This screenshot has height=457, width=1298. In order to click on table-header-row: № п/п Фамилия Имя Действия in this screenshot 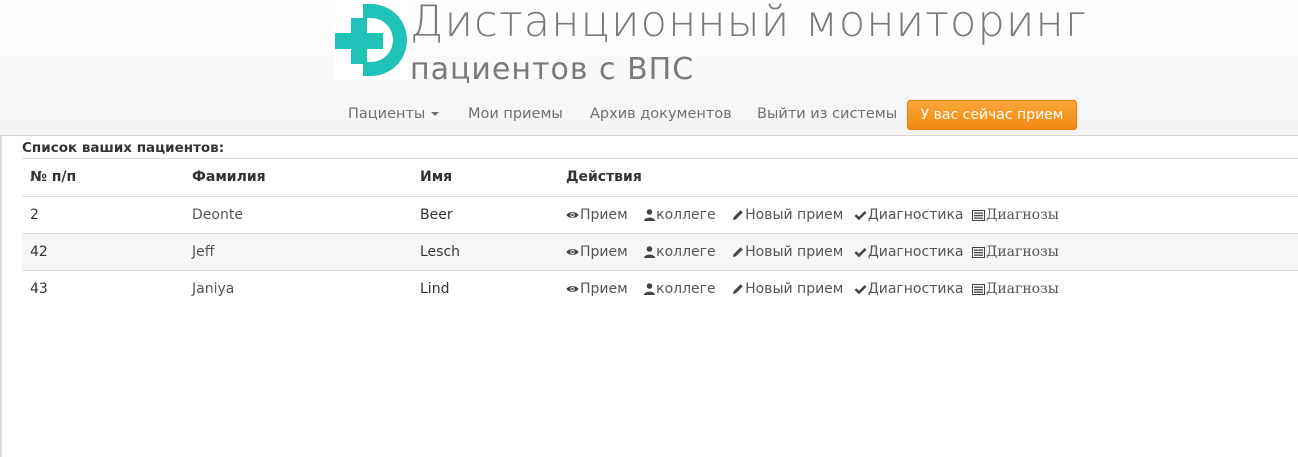, I will do `click(660, 177)`.